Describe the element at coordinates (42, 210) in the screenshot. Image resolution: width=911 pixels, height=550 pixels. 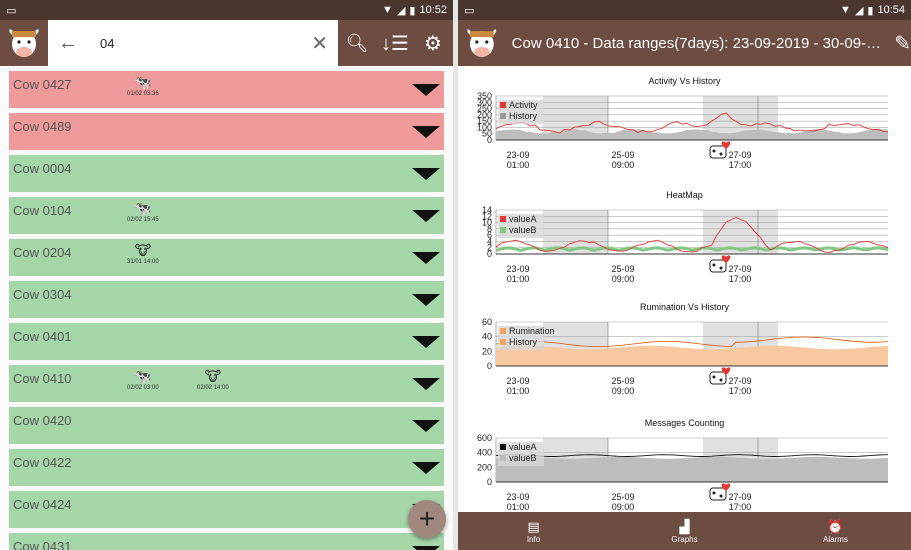
I see `cow-name: Cow 0104` at that location.